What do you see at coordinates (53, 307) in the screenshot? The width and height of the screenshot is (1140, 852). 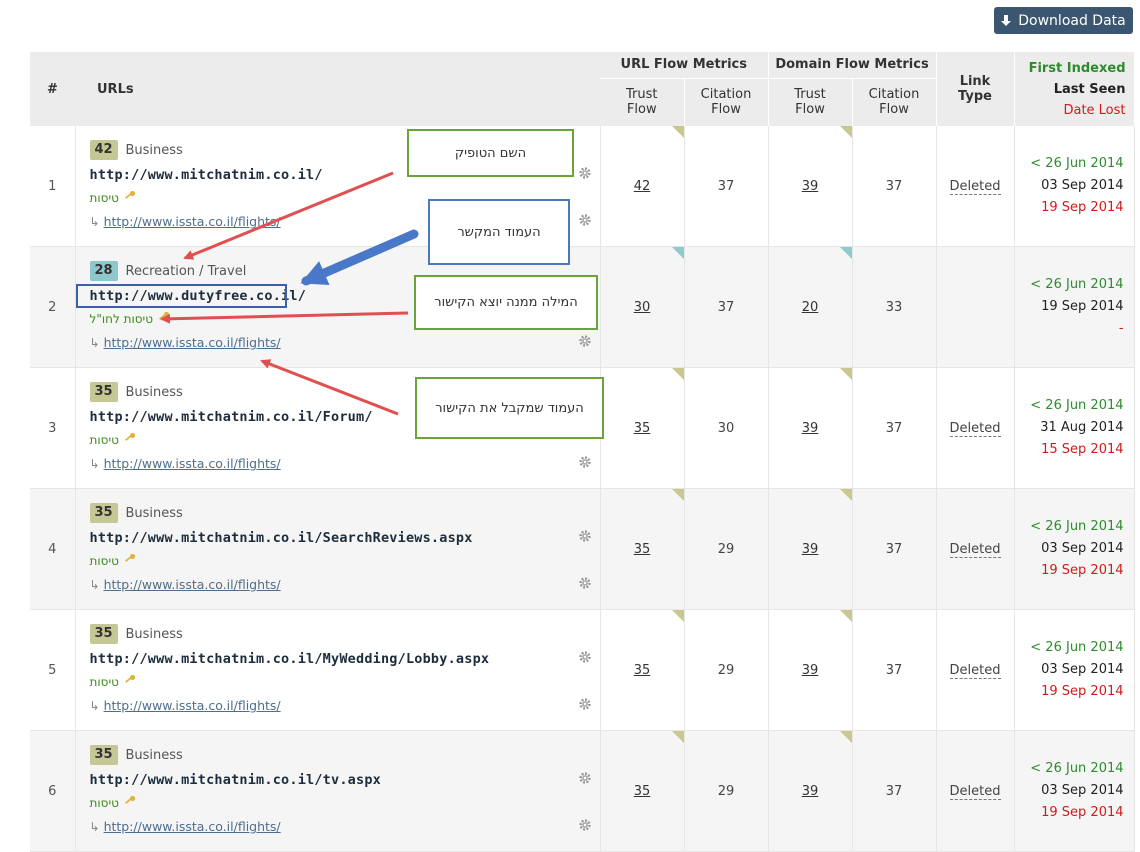 I see `row-number: 2` at bounding box center [53, 307].